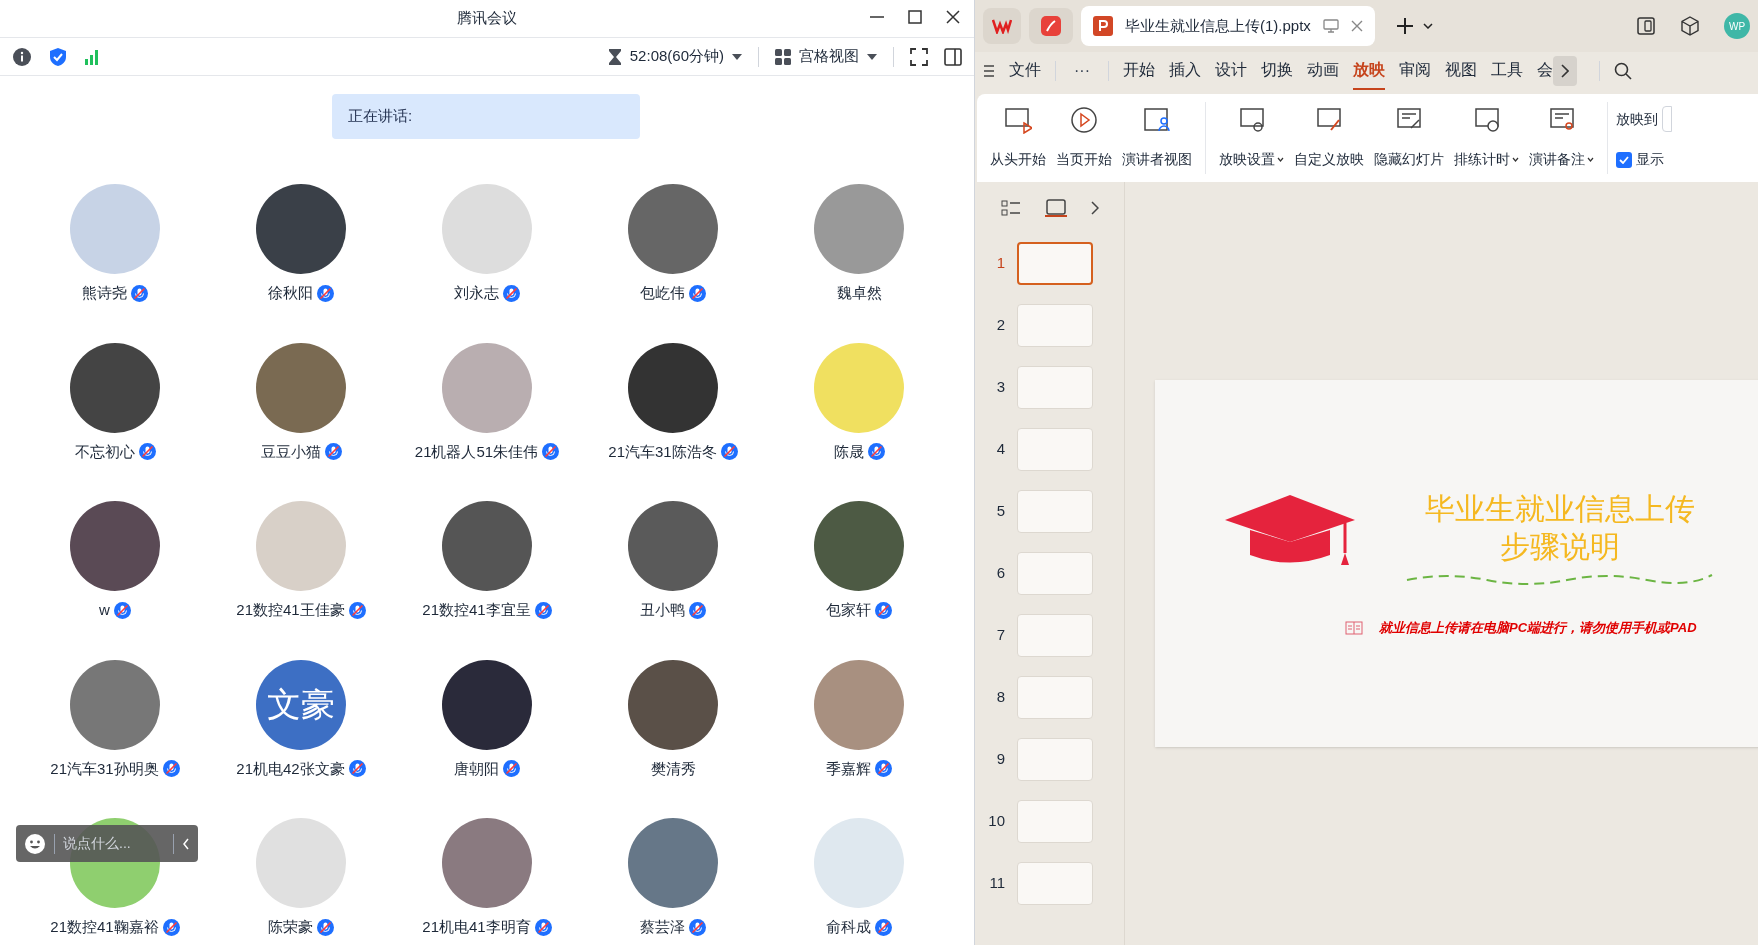 The width and height of the screenshot is (1758, 945). What do you see at coordinates (301, 704) in the screenshot?
I see `avatar: 文豪` at bounding box center [301, 704].